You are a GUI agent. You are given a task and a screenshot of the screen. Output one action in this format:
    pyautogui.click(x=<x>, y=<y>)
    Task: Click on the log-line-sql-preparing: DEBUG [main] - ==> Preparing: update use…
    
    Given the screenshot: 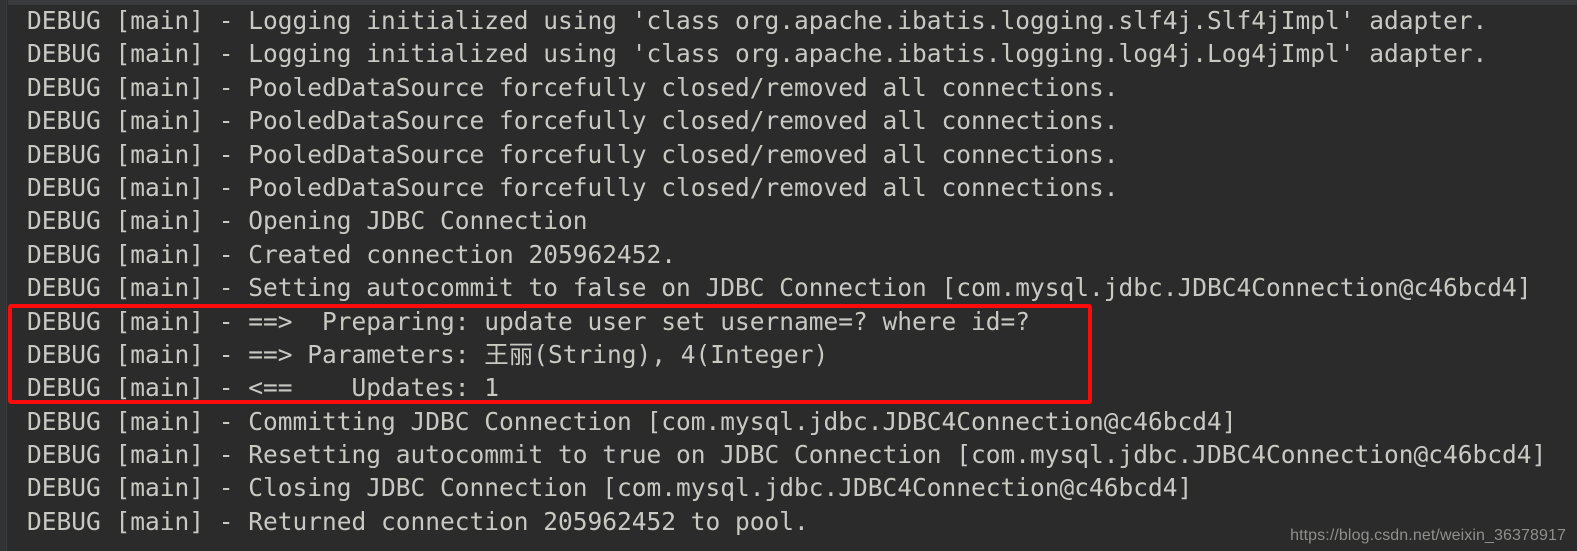 What is the action you would take?
    pyautogui.click(x=529, y=321)
    